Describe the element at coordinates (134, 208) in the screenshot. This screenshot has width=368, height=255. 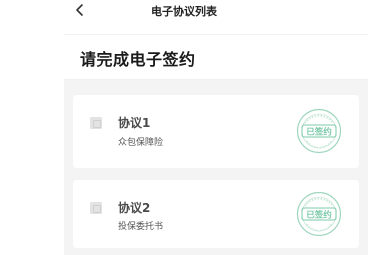
I see `agreement-title: 协议2` at that location.